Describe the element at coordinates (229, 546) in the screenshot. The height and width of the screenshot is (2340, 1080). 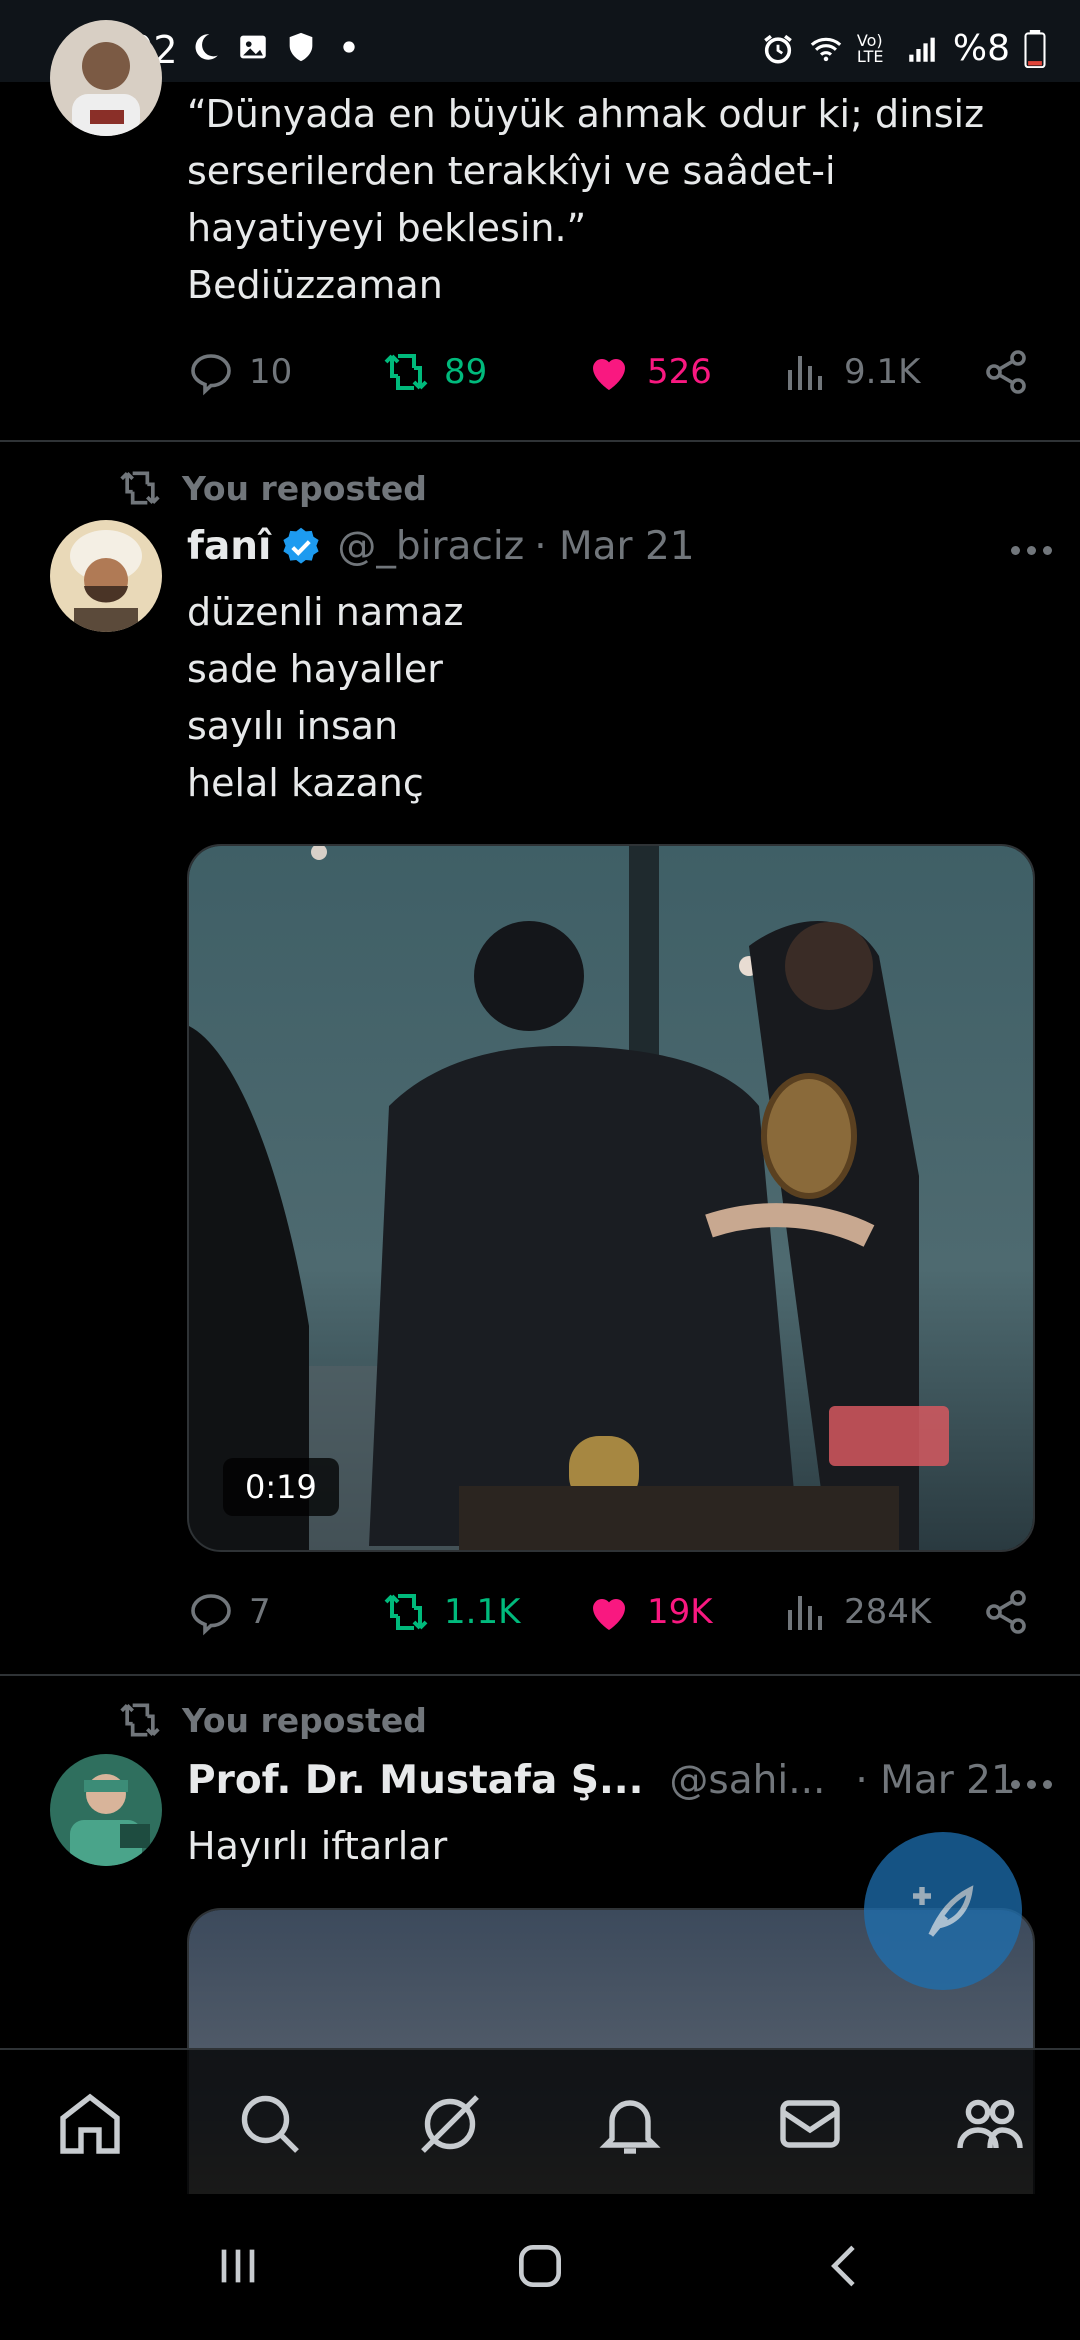
I see `author-name: fanî` at that location.